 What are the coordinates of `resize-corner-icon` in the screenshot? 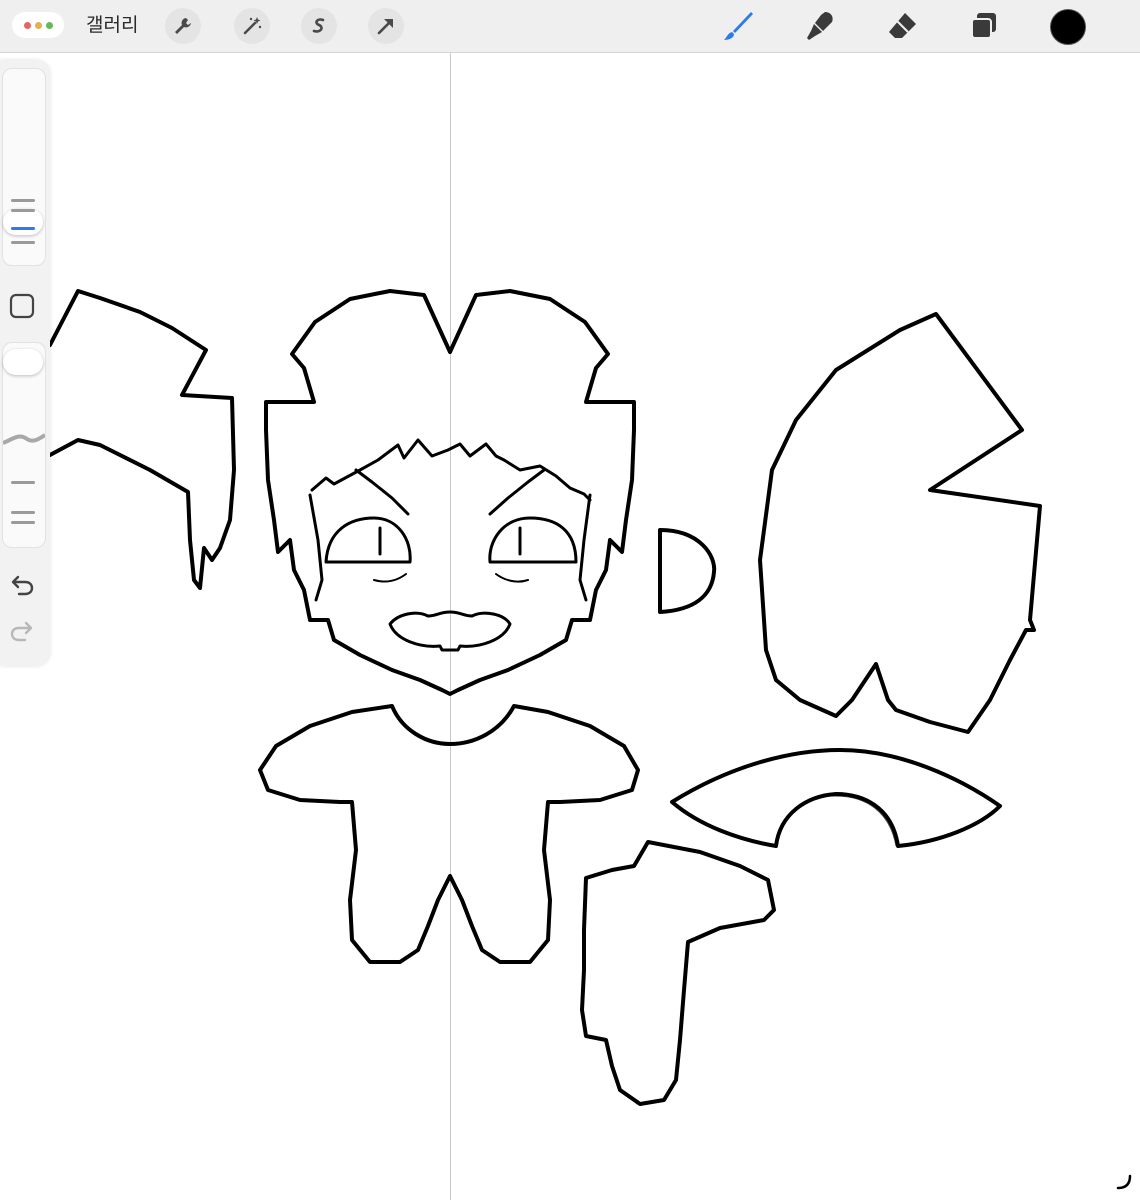 It's located at (1124, 1182).